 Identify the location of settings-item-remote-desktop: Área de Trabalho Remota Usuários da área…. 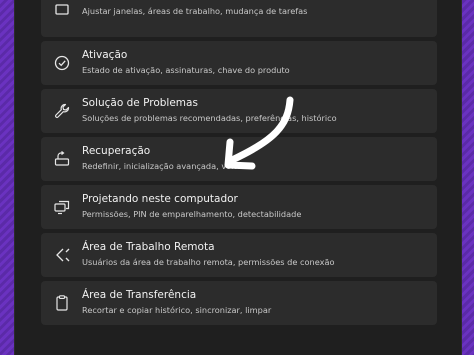
(239, 255).